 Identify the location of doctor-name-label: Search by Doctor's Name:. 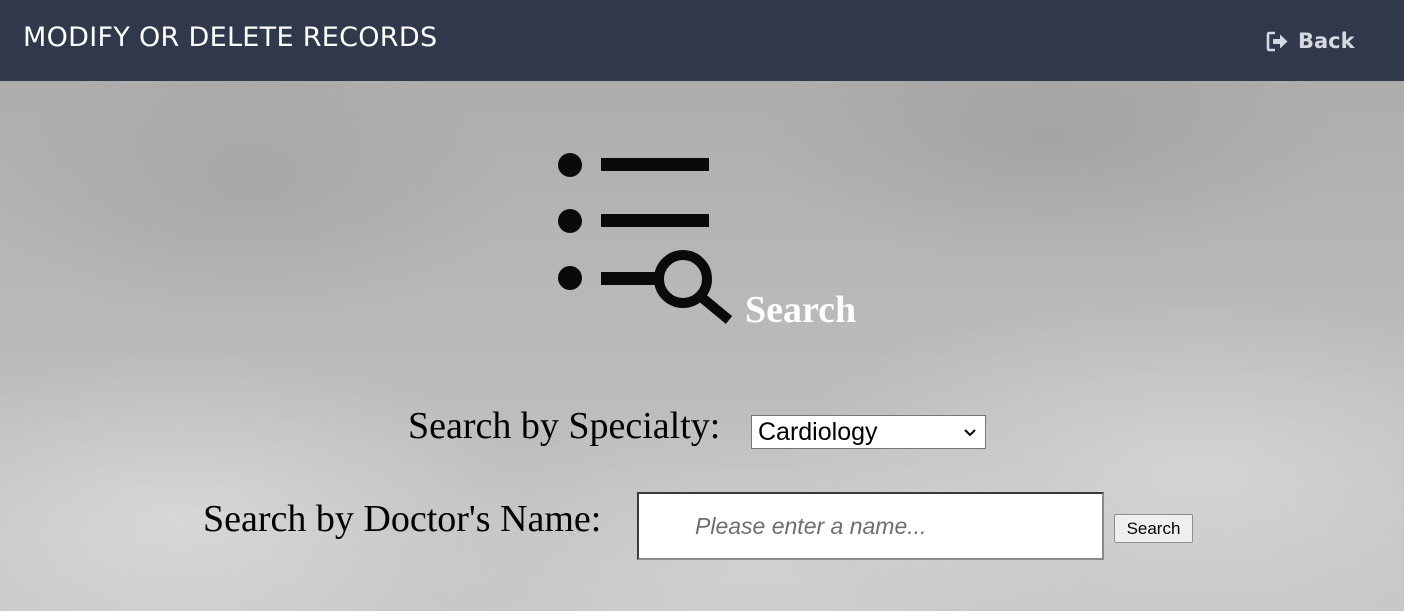
(402, 519).